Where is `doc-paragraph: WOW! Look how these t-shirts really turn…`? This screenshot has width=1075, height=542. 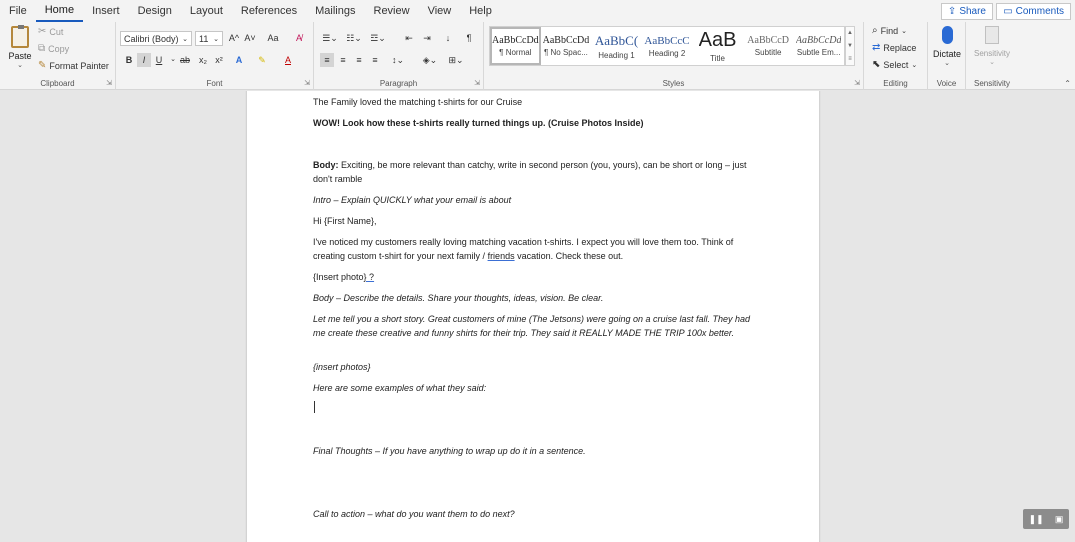
doc-paragraph: WOW! Look how these t-shirts really turn… is located at coordinates (533, 124).